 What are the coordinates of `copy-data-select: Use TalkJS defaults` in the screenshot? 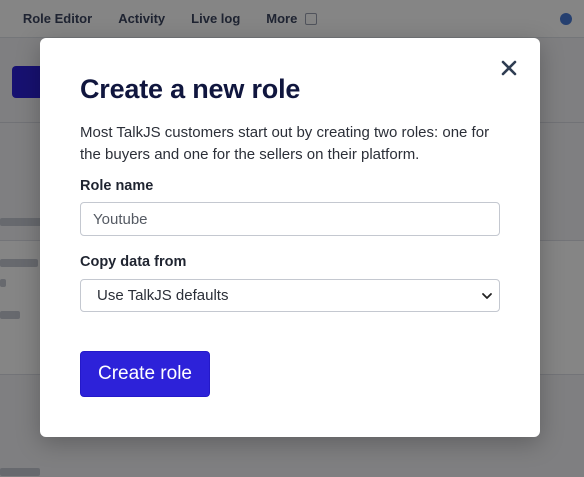 It's located at (290, 295).